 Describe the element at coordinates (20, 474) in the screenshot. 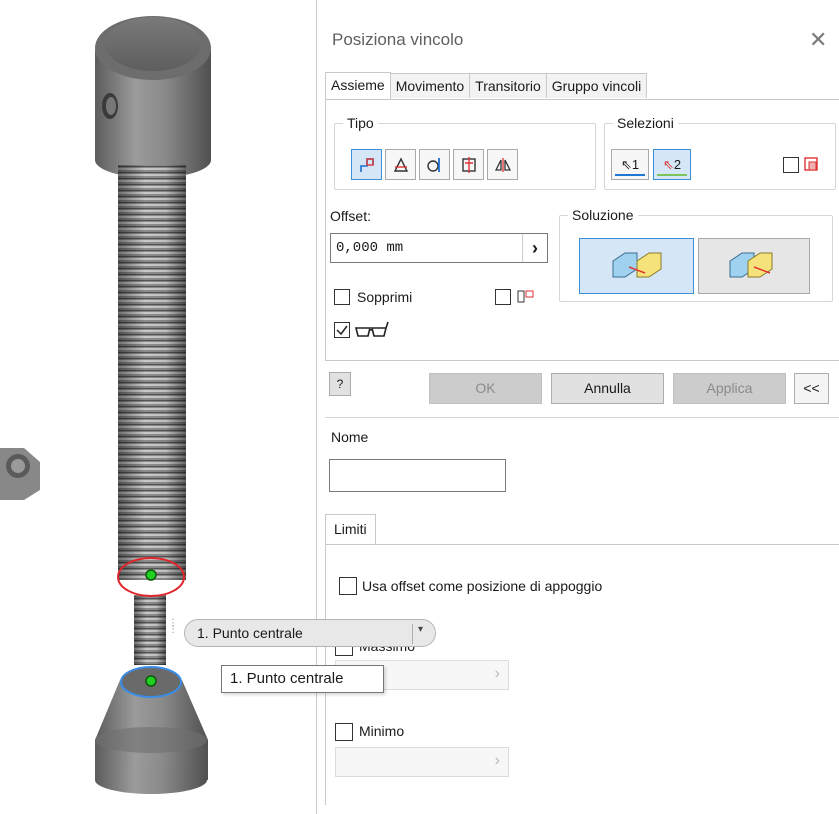

I see `hex-nut` at that location.